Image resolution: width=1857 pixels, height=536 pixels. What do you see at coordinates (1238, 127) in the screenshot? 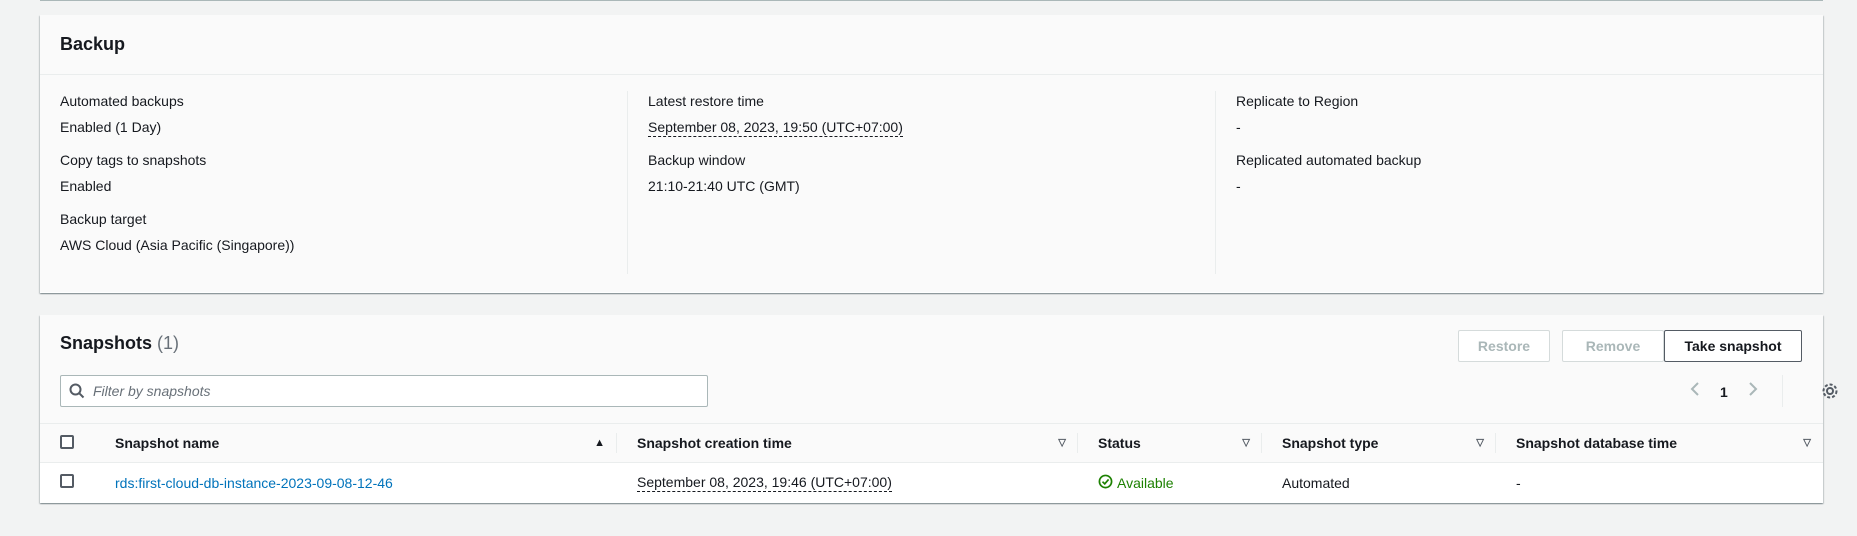
I see `replicate-region-value: -` at bounding box center [1238, 127].